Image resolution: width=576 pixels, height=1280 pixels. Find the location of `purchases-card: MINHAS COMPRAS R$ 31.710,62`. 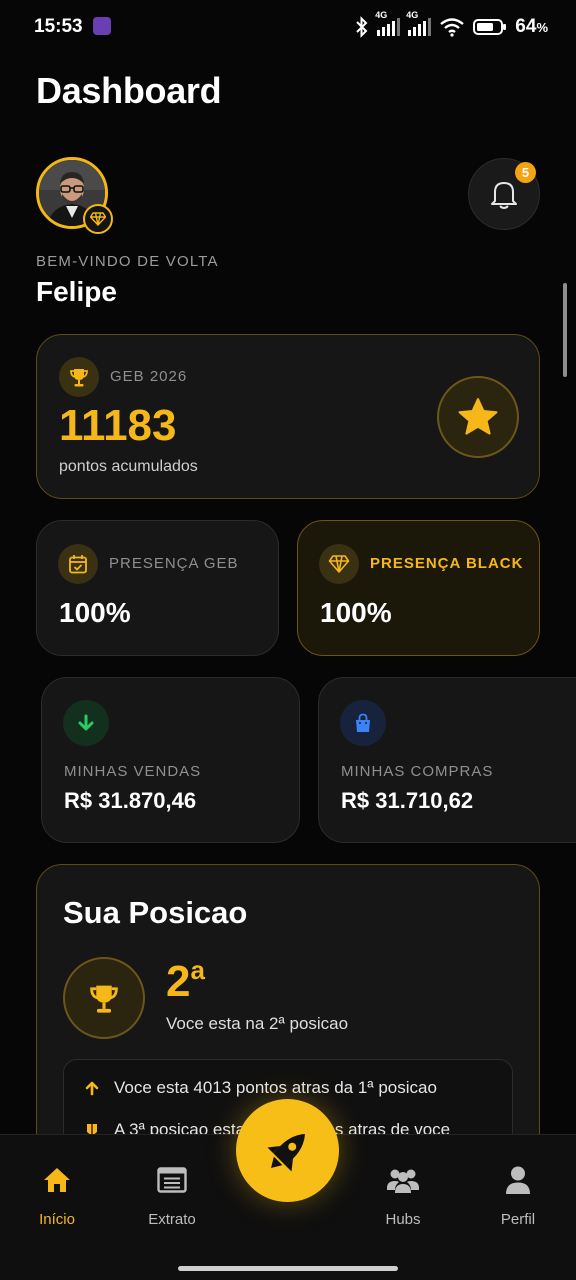

purchases-card: MINHAS COMPRAS R$ 31.710,62 is located at coordinates (447, 760).